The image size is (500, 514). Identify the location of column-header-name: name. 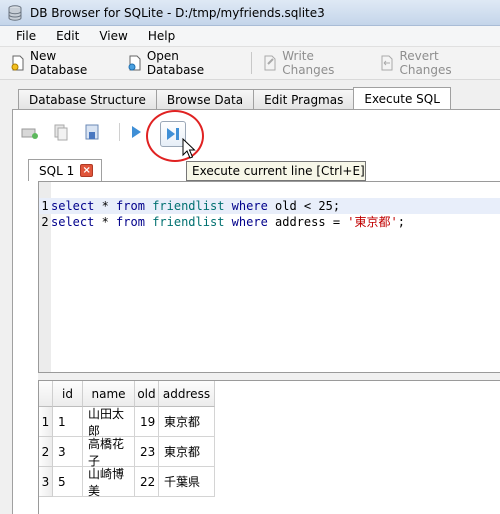
(109, 394).